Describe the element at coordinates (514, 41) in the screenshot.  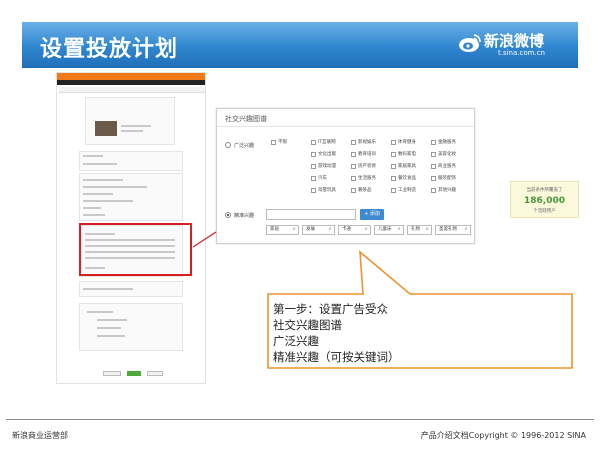
I see `logo-name: 新浪微博` at that location.